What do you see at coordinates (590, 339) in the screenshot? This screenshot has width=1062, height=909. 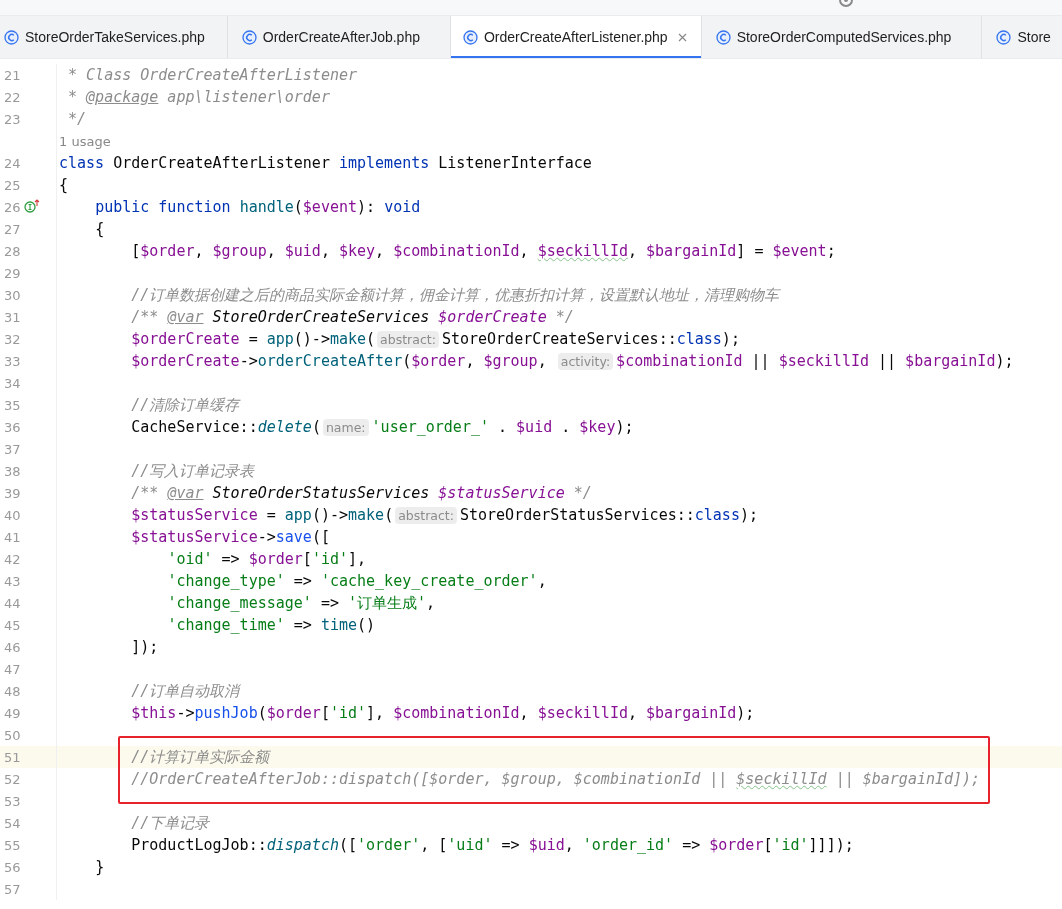 I see `code-text: StoreOrderCreateServices::class);` at bounding box center [590, 339].